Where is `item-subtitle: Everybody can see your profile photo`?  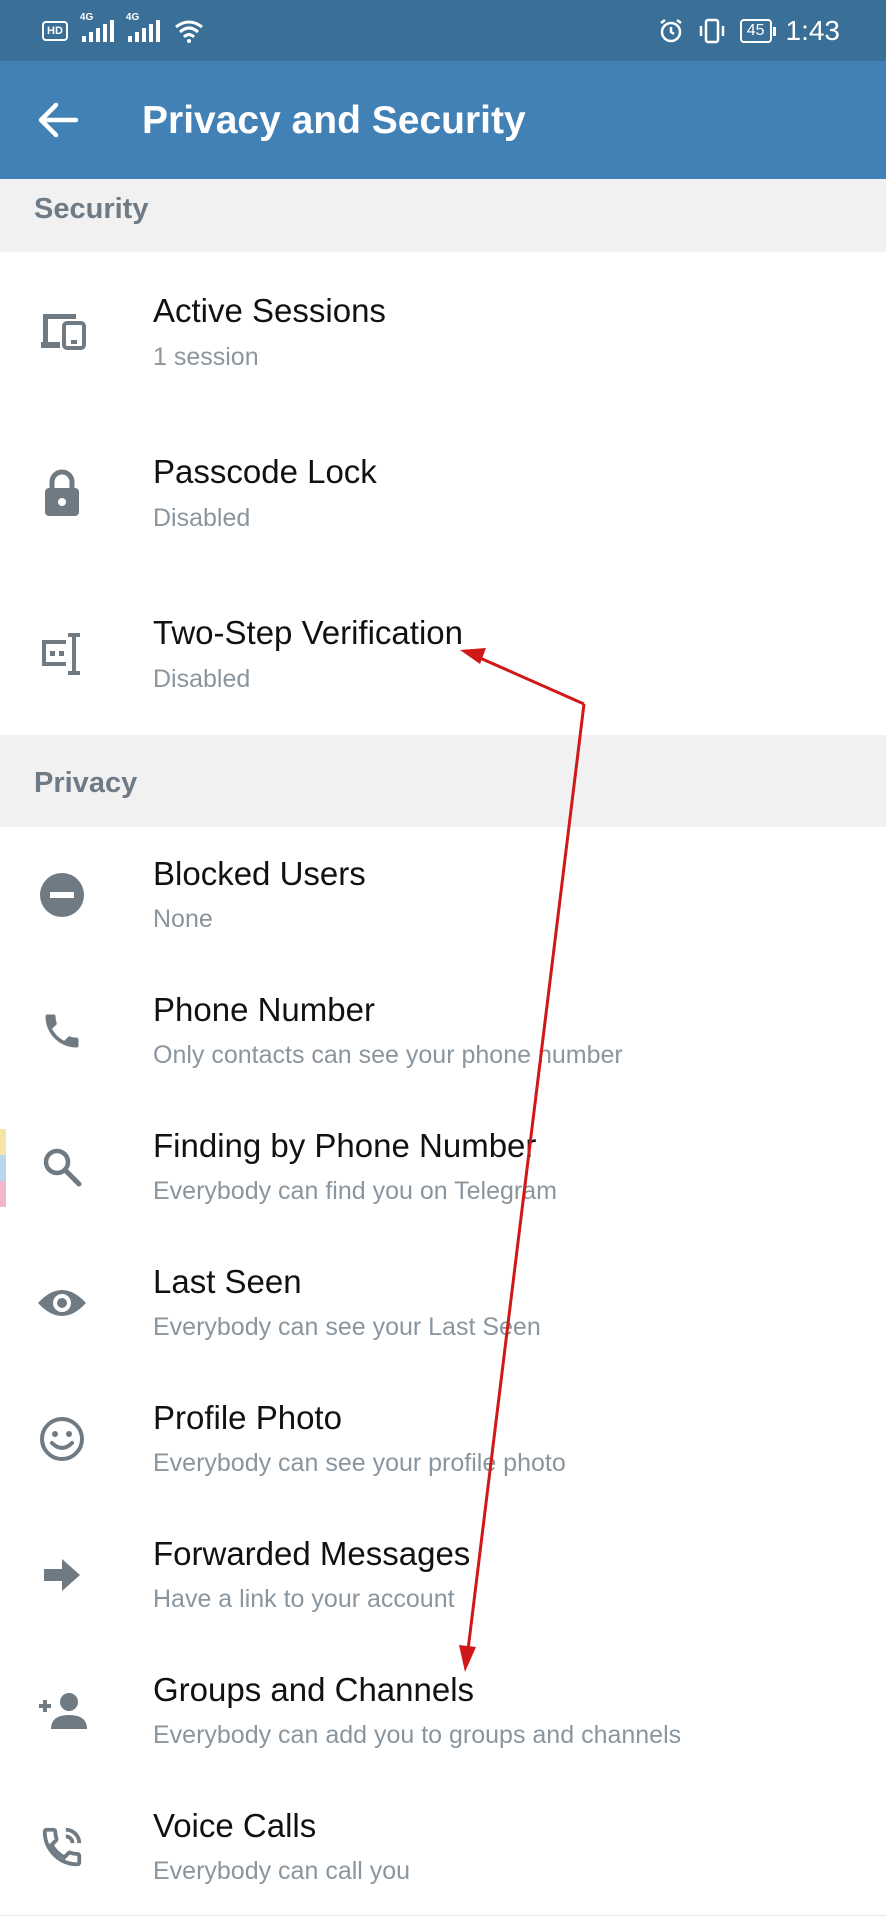 item-subtitle: Everybody can see your profile photo is located at coordinates (359, 1463).